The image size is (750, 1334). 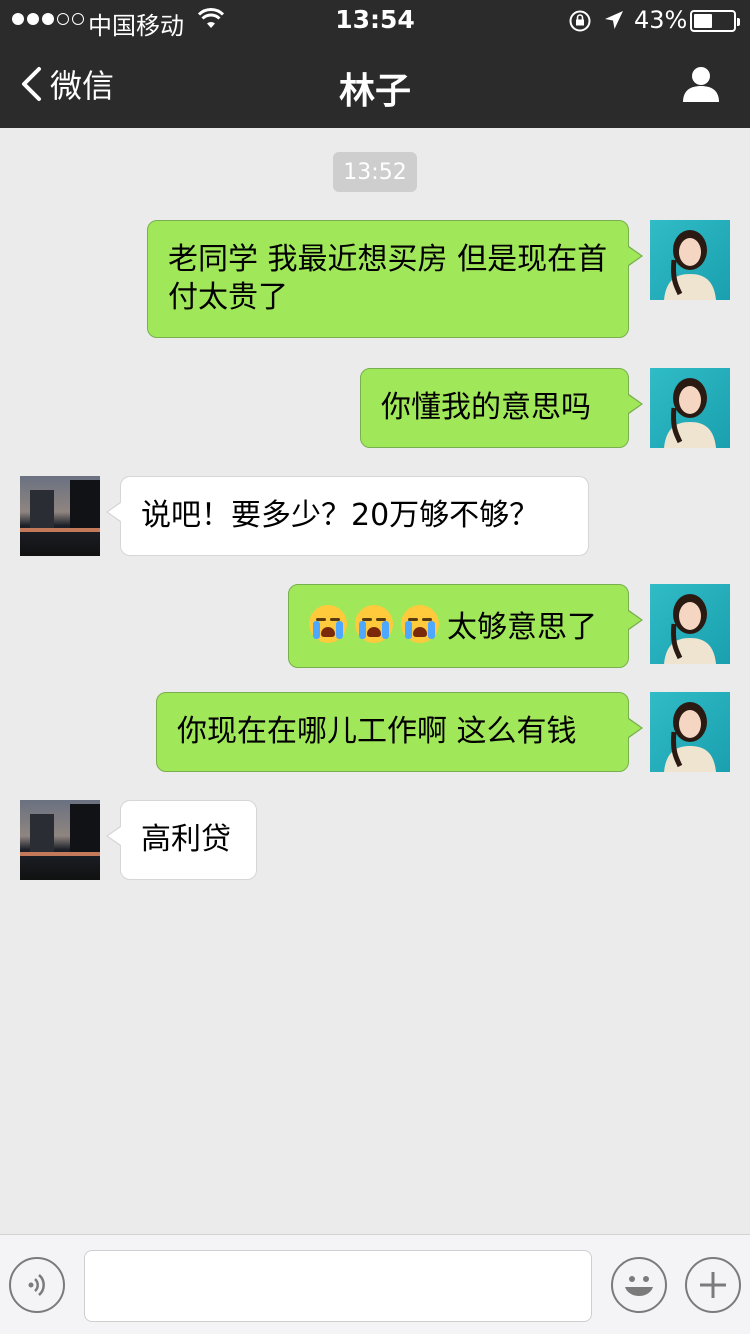 I want to click on message-text: 老同学 我最近想买房 但是现在首付太贵了, so click(x=388, y=278).